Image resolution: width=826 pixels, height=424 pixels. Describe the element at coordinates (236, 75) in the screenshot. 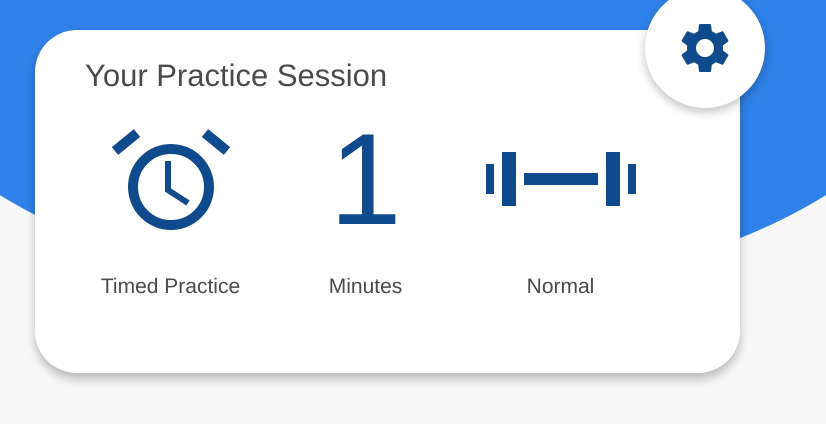

I see `card-title: Your Practice Session` at that location.